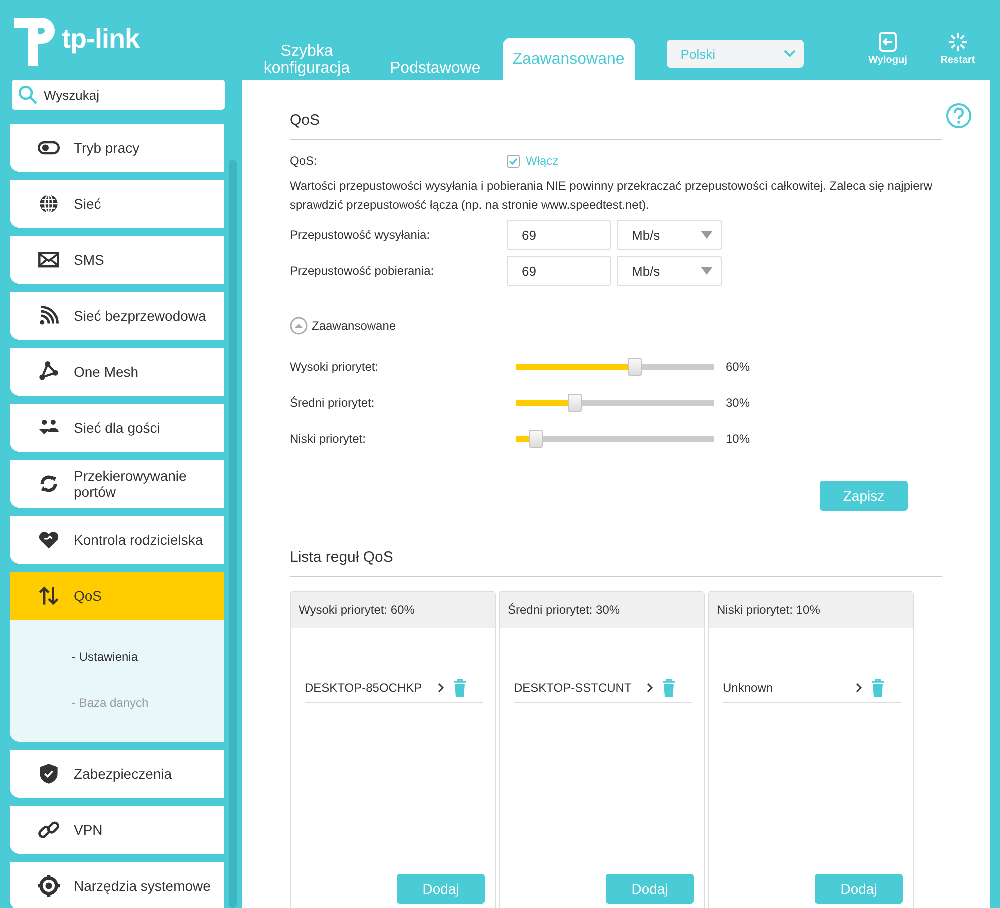 This screenshot has height=908, width=1000. Describe the element at coordinates (117, 204) in the screenshot. I see `sidebar-item: Sieć` at that location.